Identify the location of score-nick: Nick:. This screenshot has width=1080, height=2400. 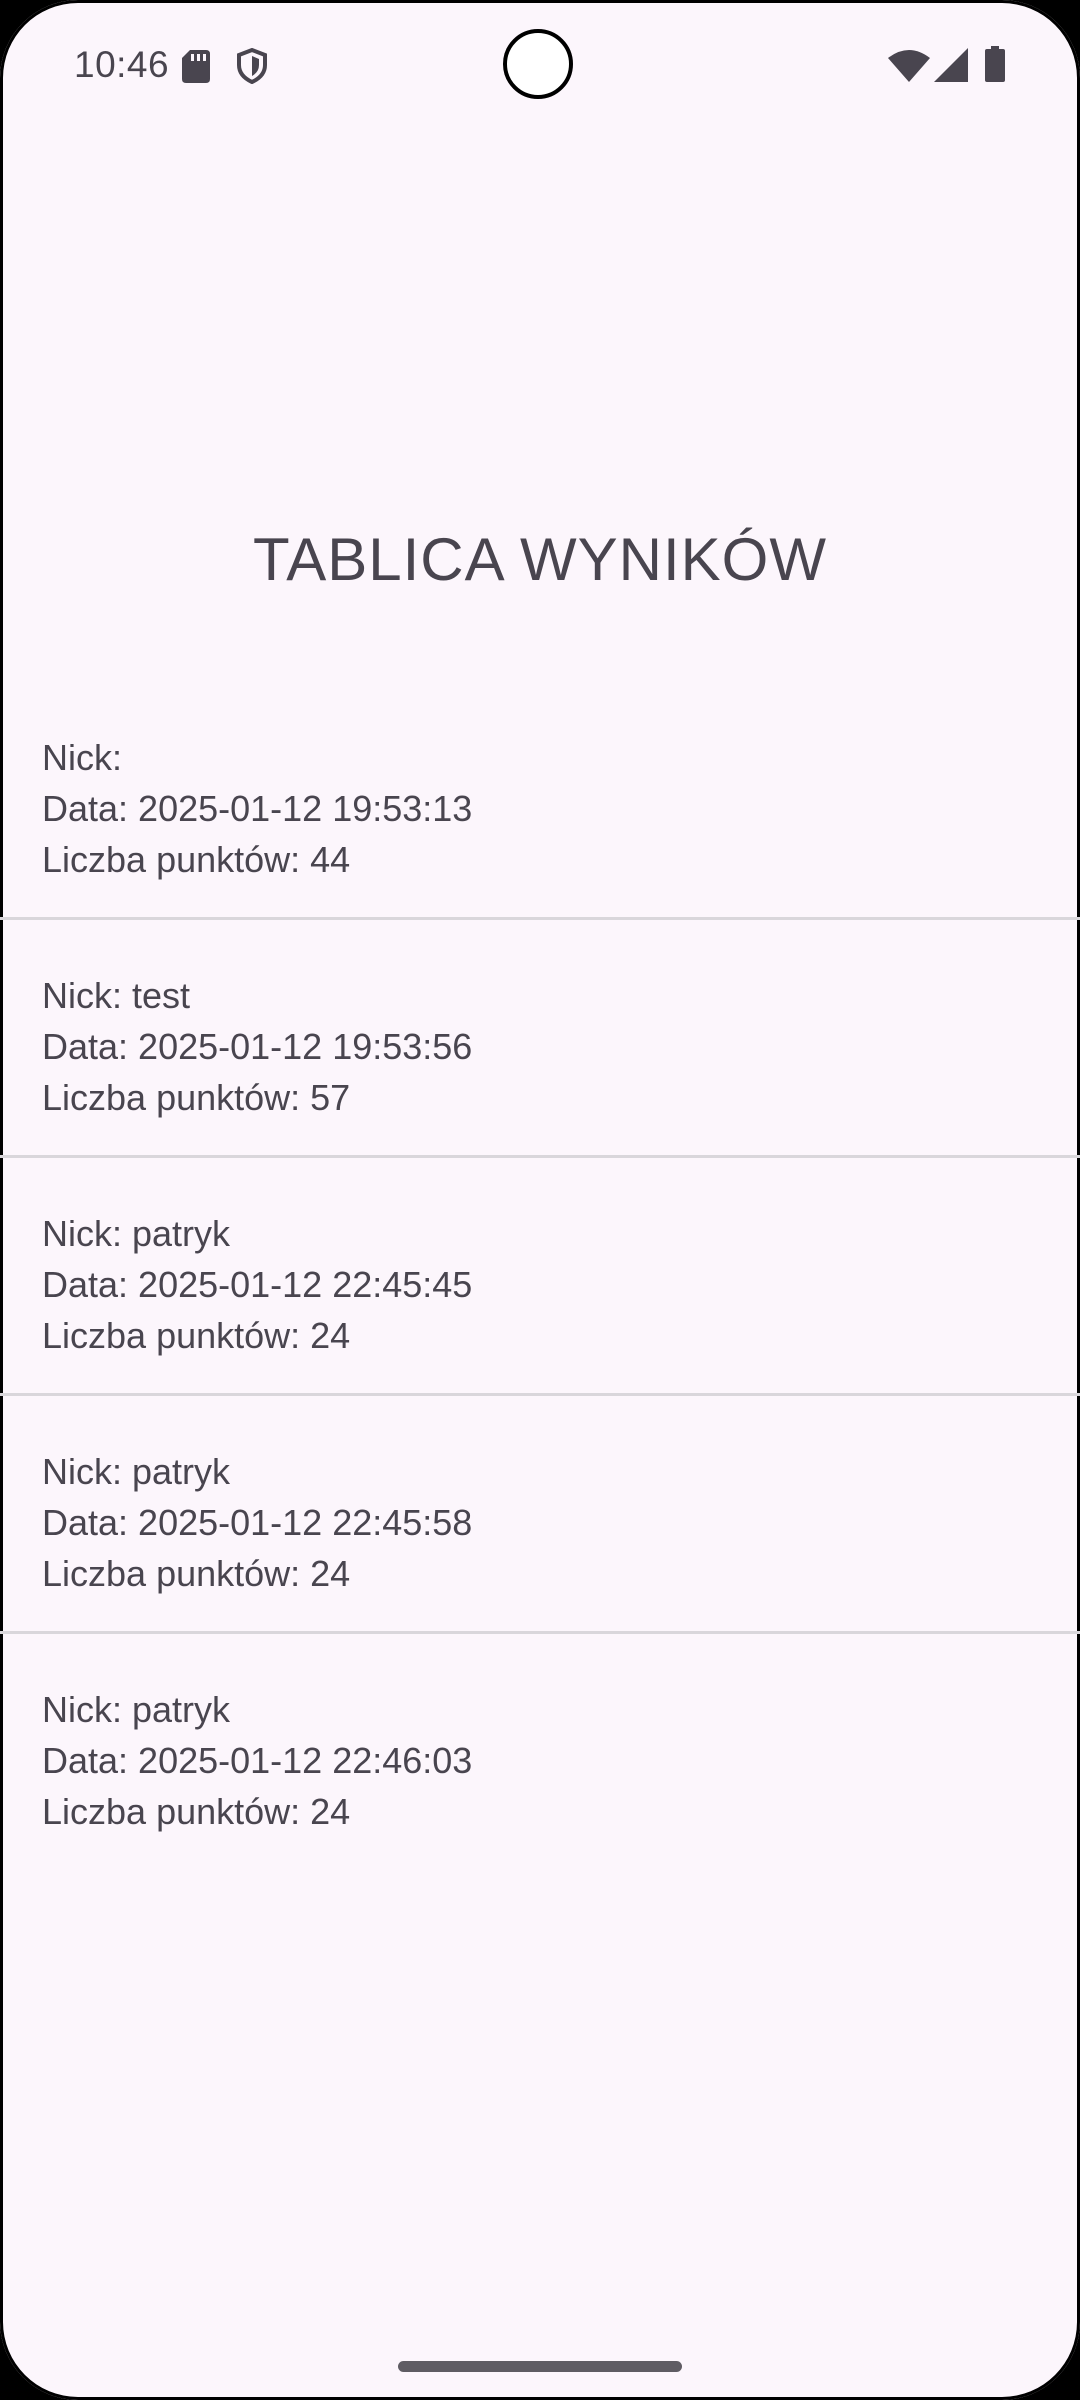
(82, 757).